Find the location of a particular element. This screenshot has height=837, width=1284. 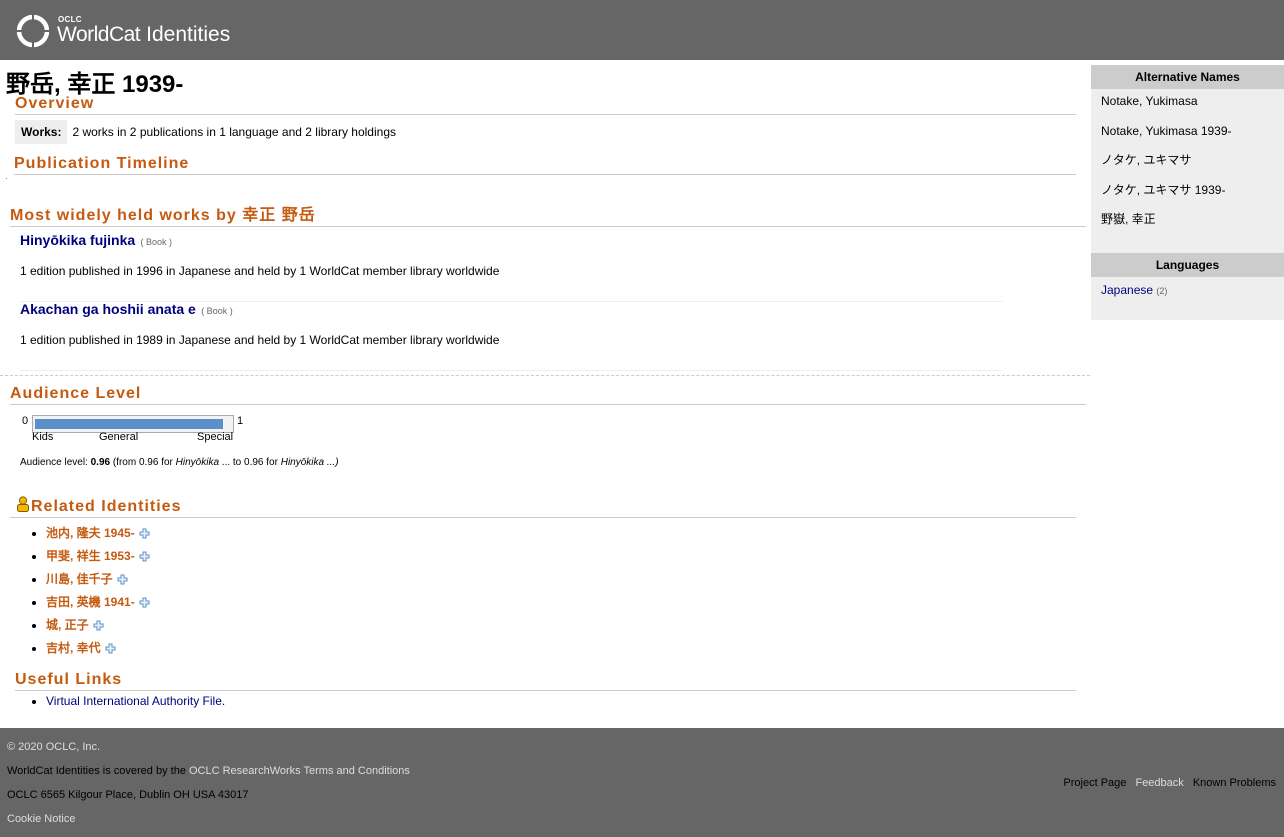

oclc-swirl-icon is located at coordinates (33, 31).